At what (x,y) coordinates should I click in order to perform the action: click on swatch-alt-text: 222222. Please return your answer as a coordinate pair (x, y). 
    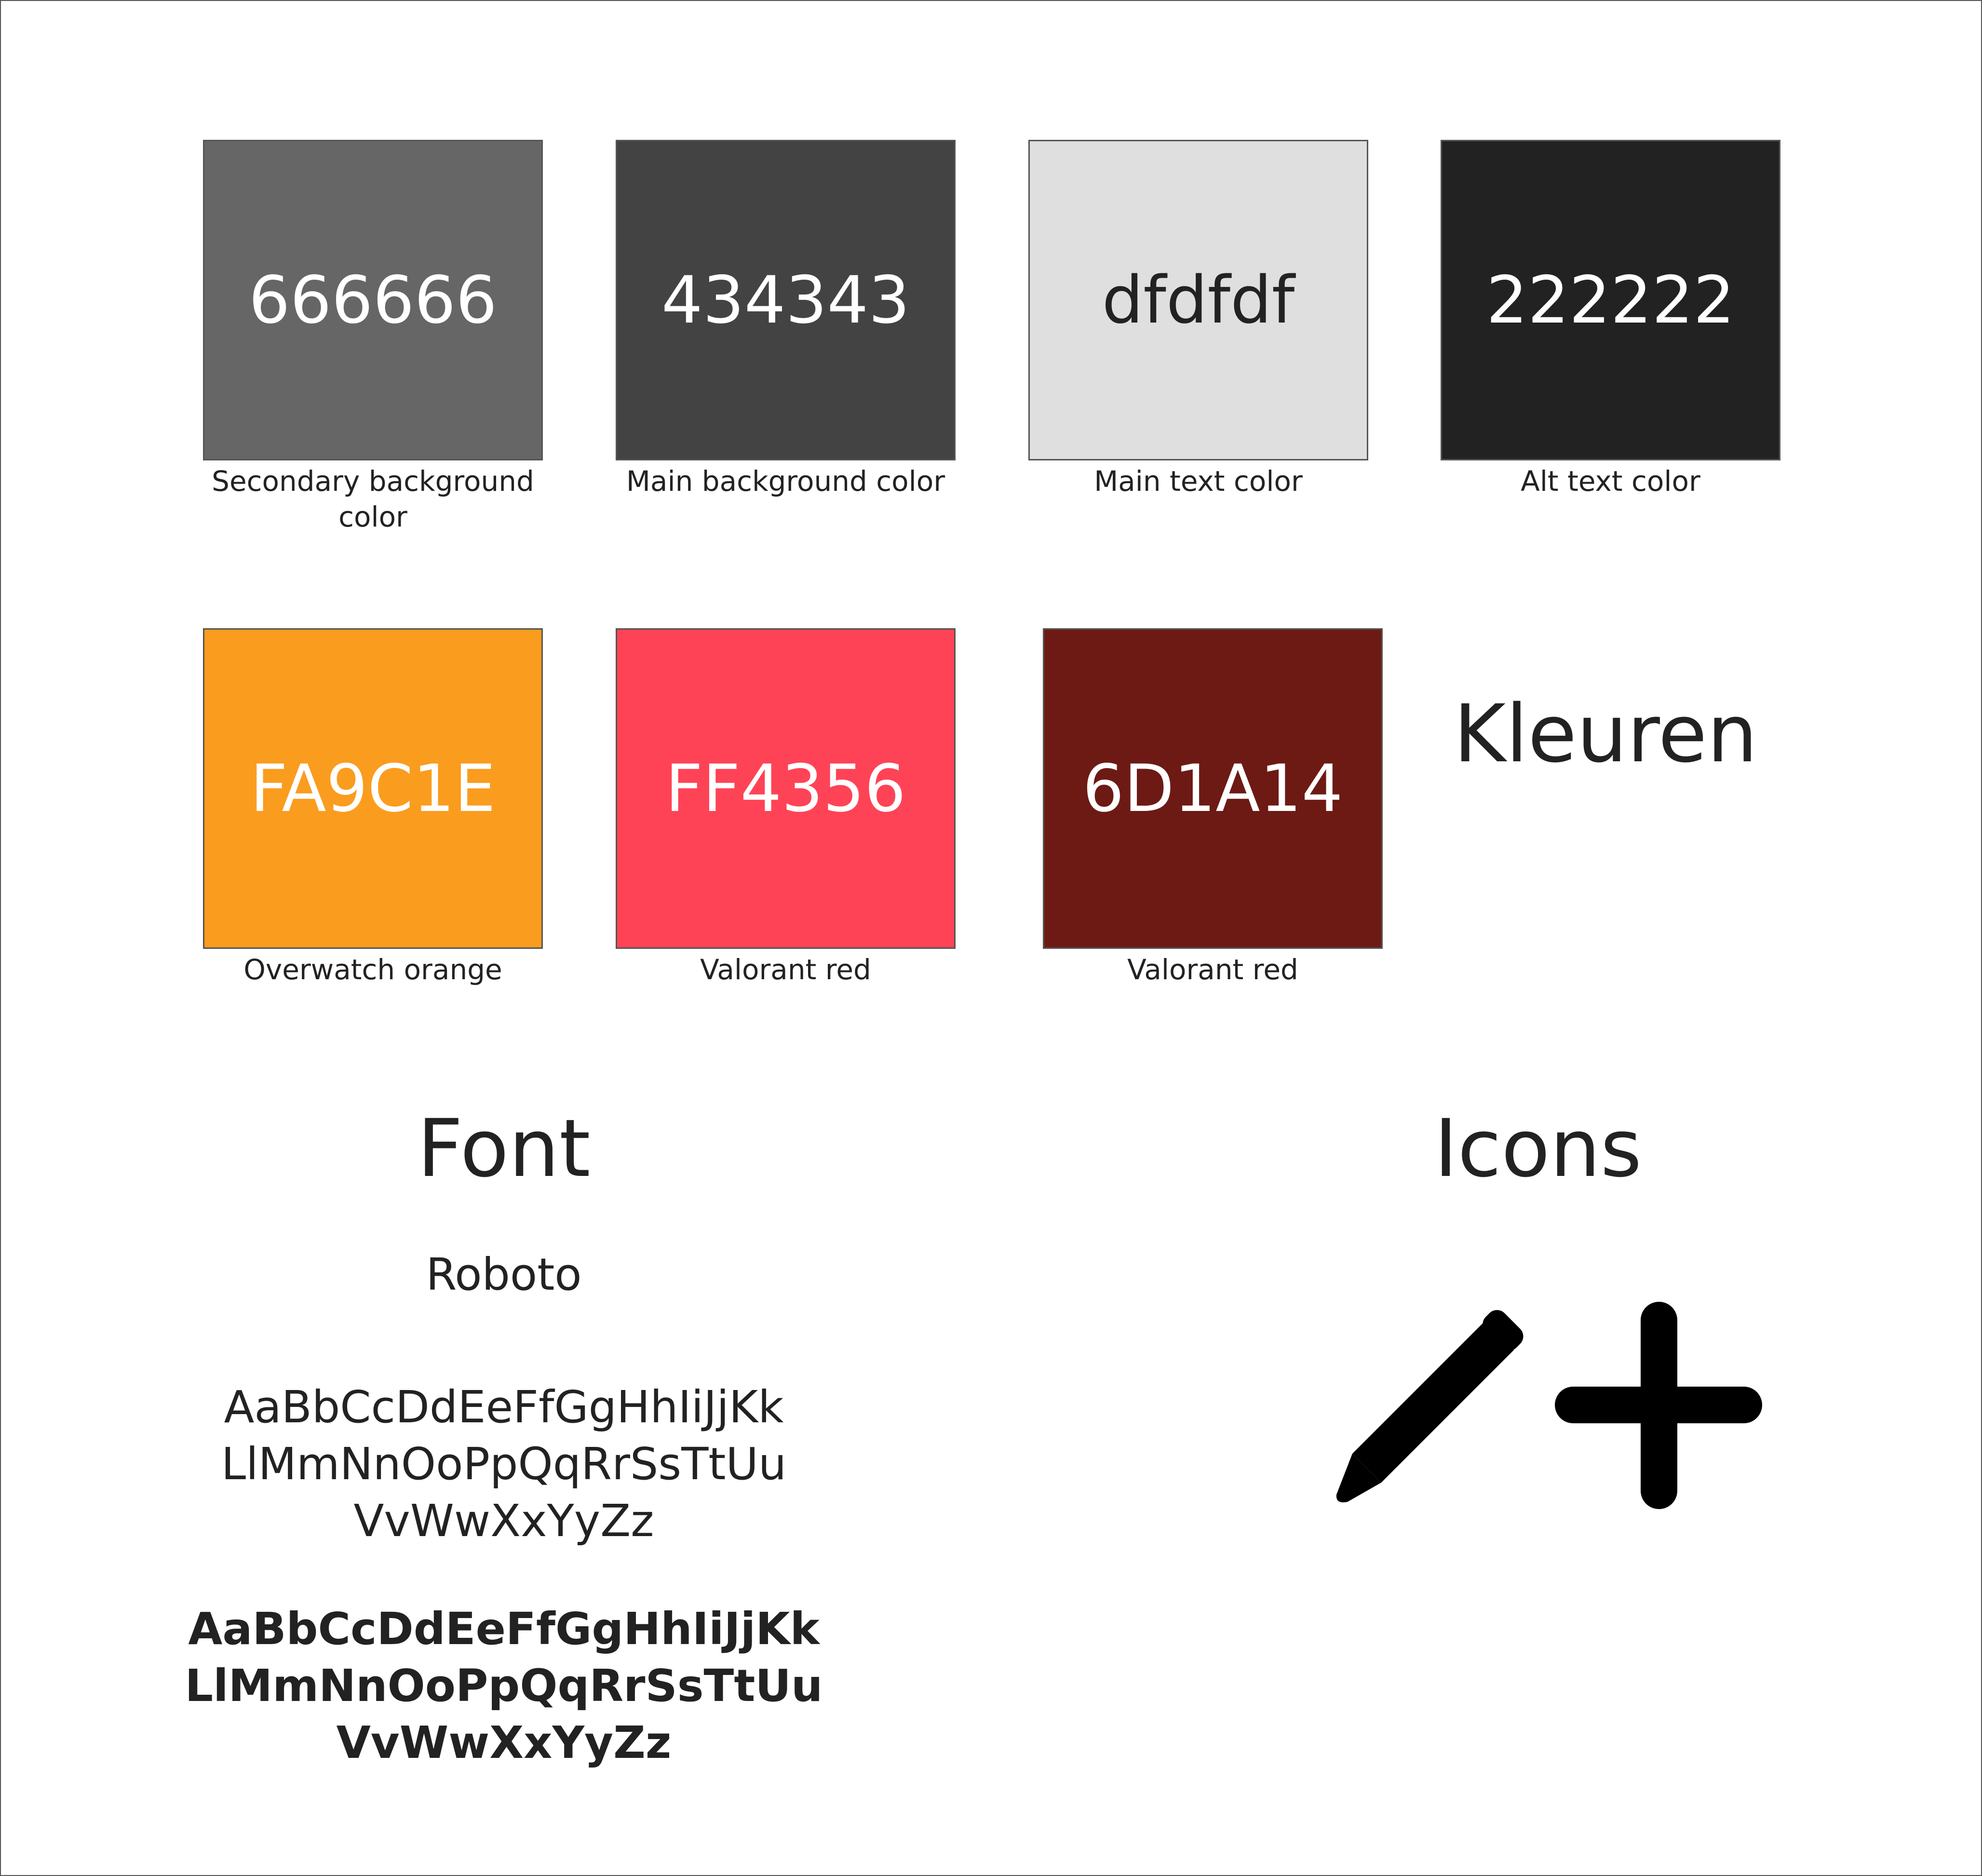
    Looking at the image, I should click on (1610, 300).